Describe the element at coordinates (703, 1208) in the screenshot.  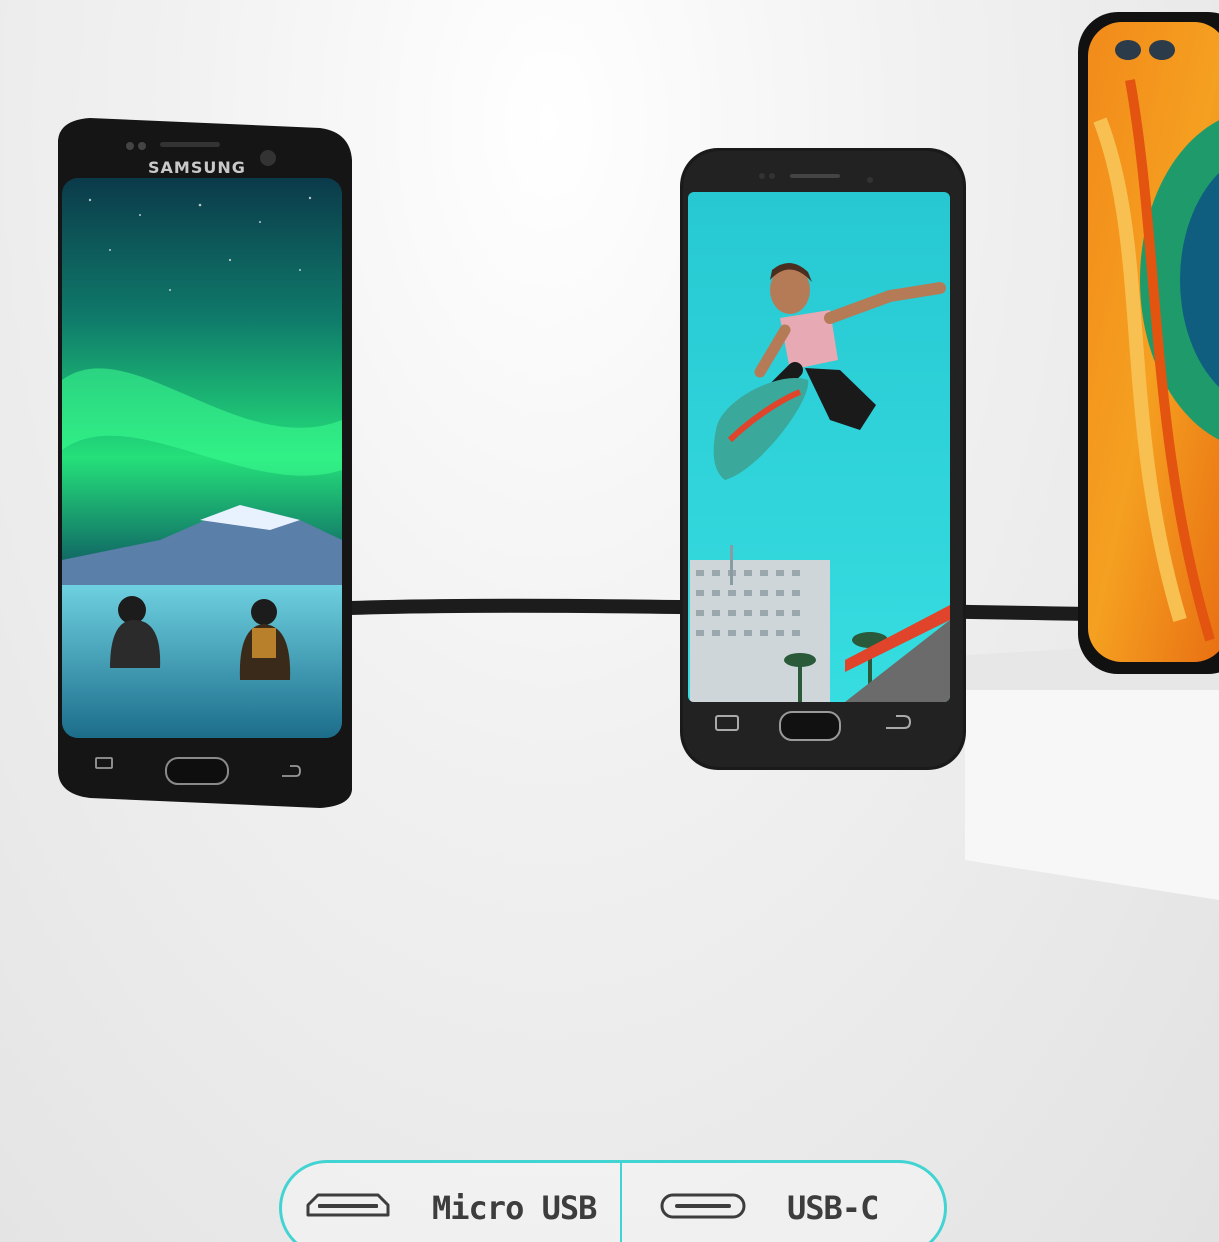
I see `usb-c-port-icon` at that location.